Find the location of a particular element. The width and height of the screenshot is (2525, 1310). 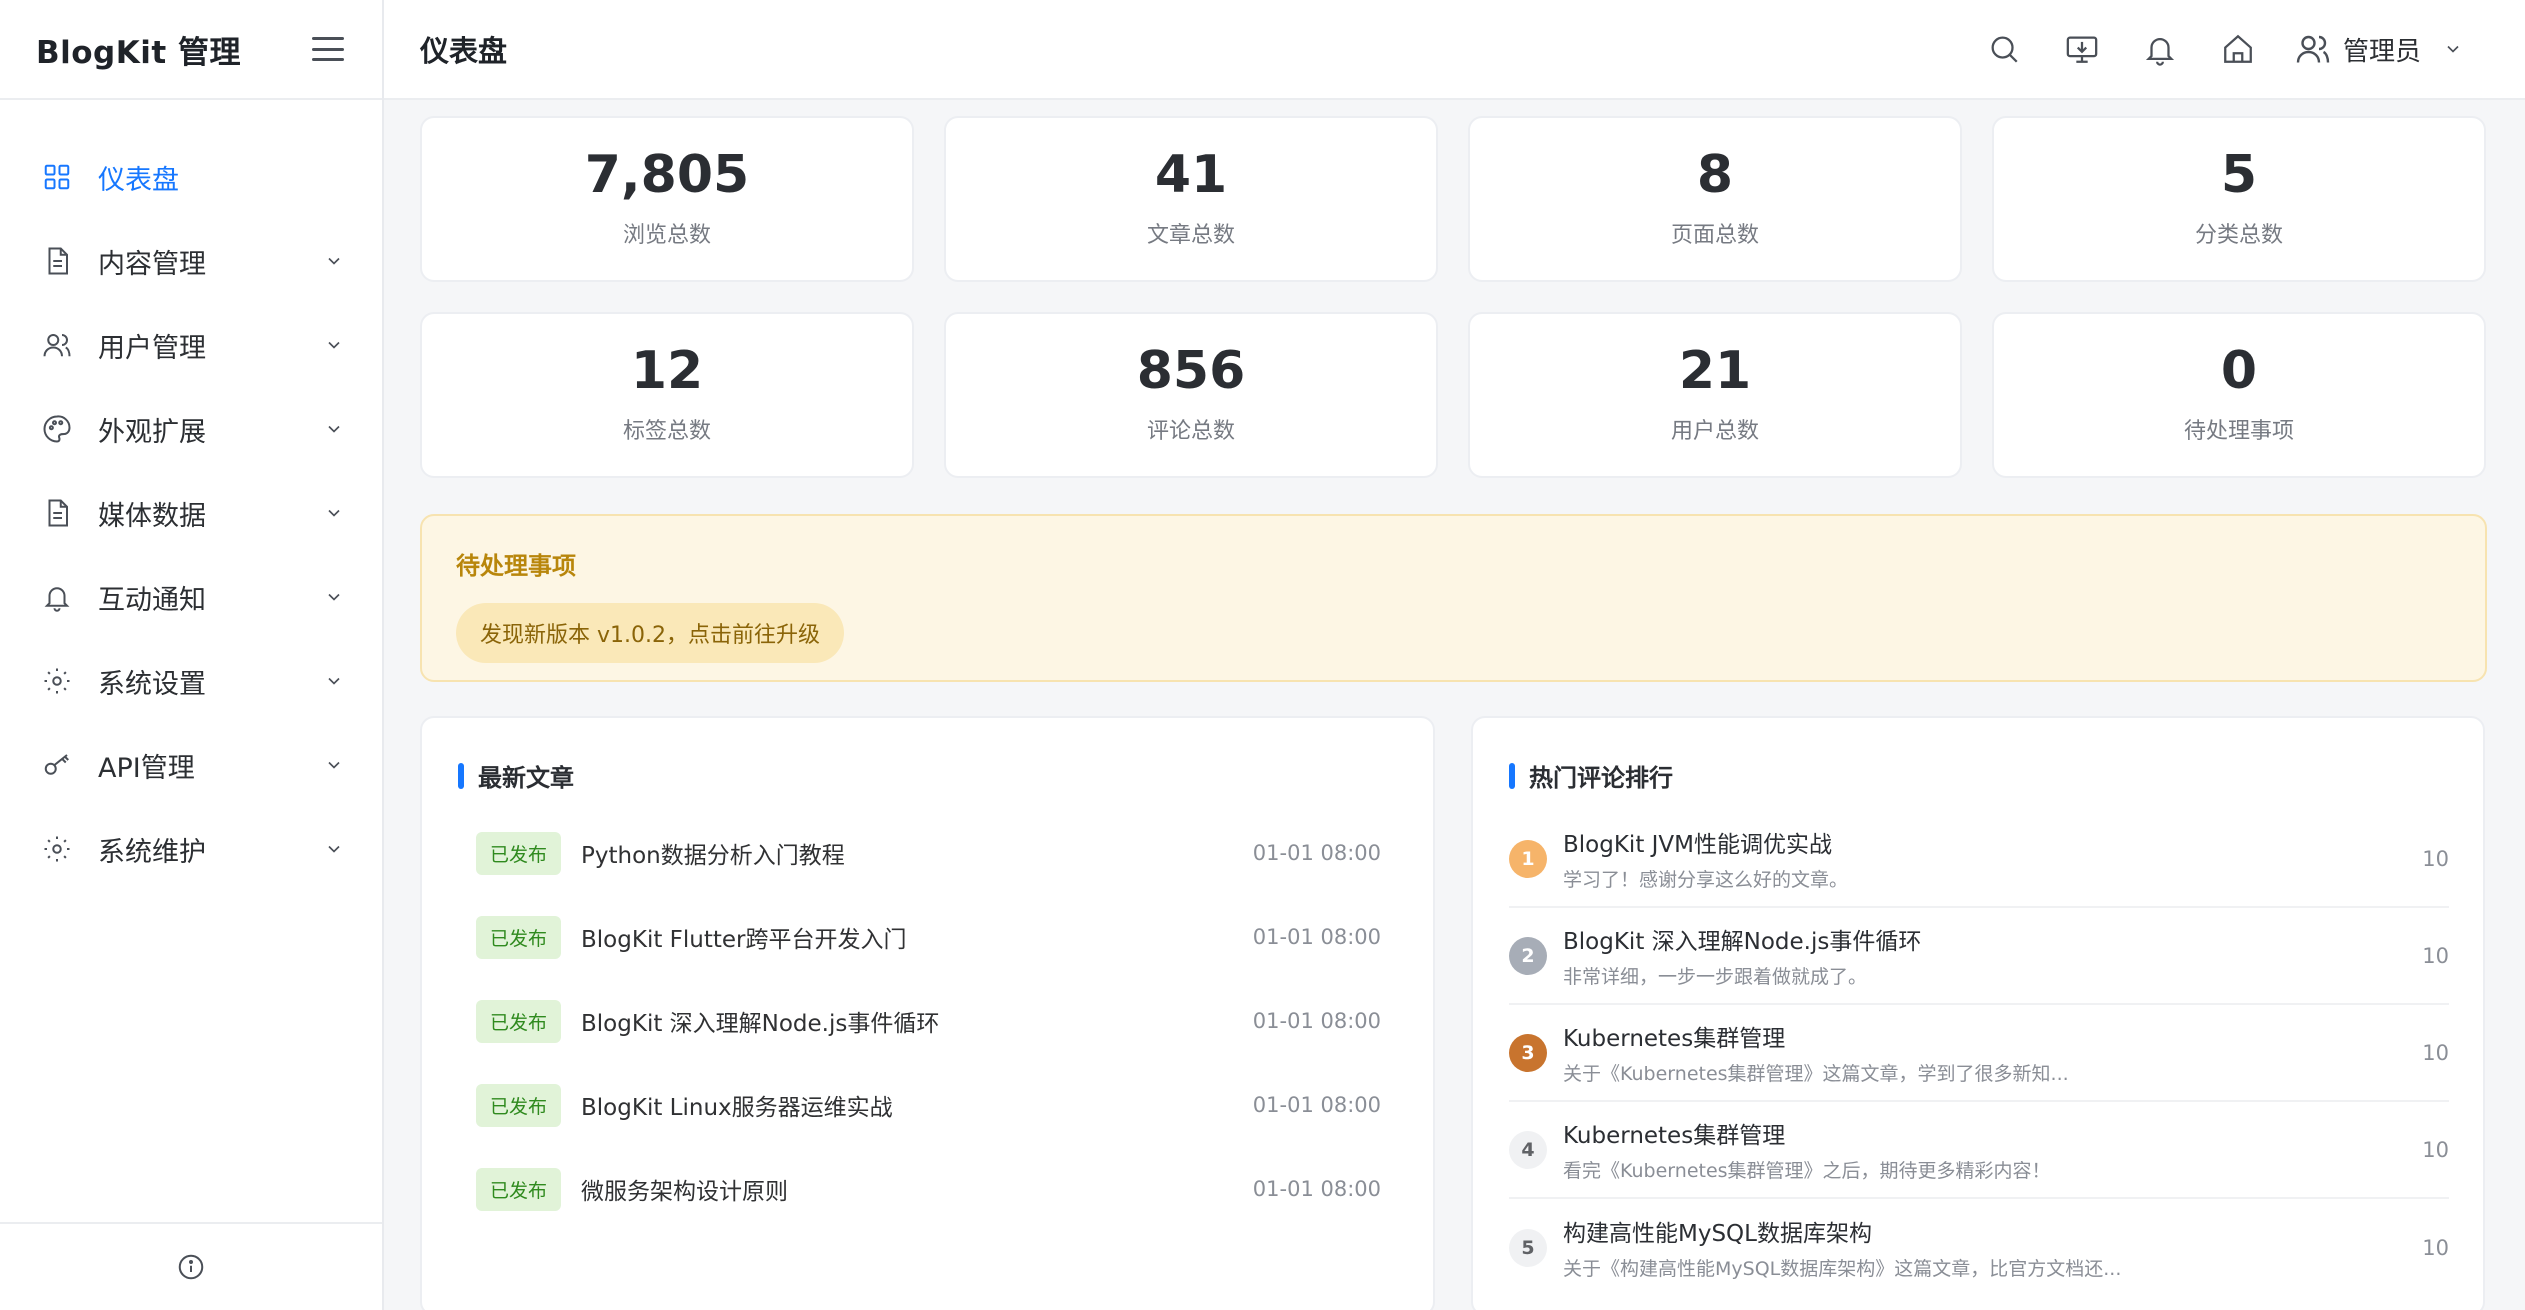

stat-card: 41 文章总数 is located at coordinates (1191, 199).